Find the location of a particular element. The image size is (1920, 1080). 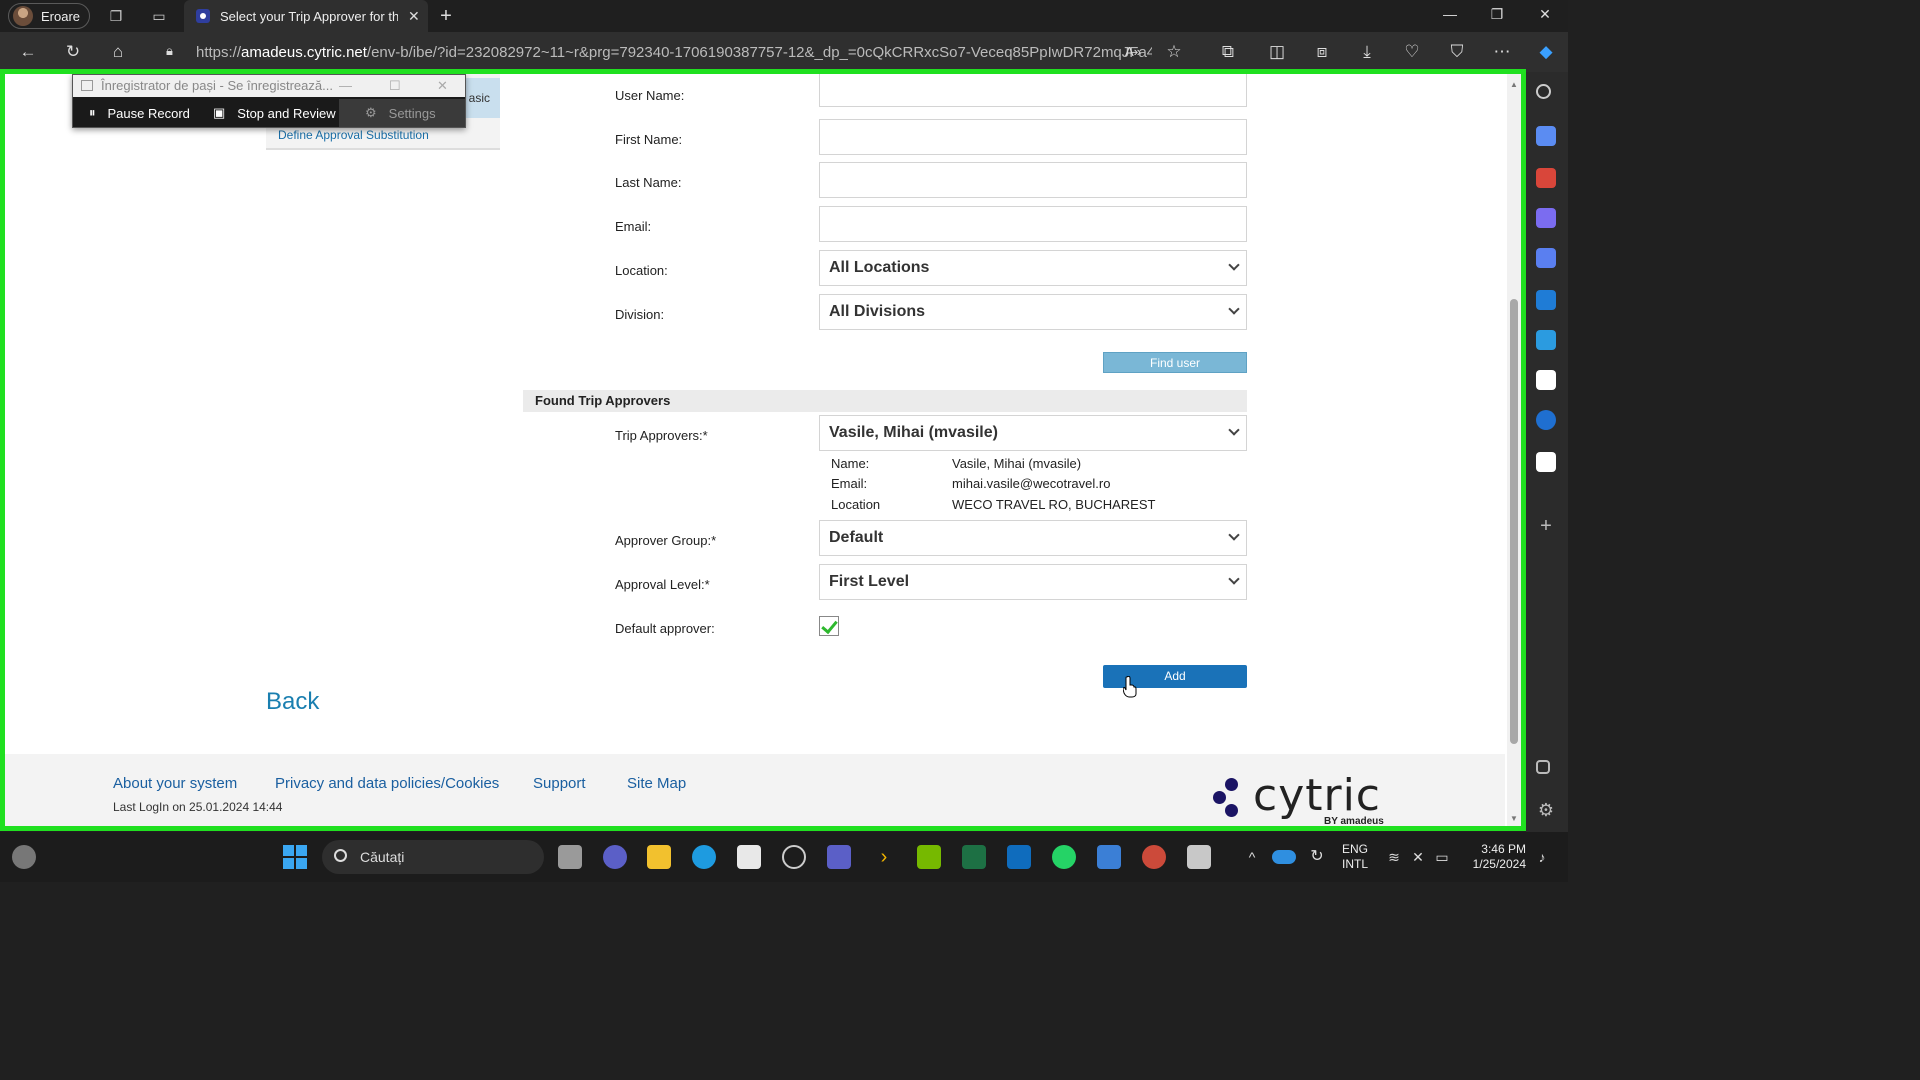

tab-title: Select your Trip Approver for the is located at coordinates (309, 16).